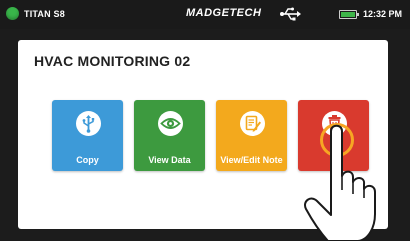  What do you see at coordinates (224, 13) in the screenshot?
I see `brand-logo: MADGETECH` at bounding box center [224, 13].